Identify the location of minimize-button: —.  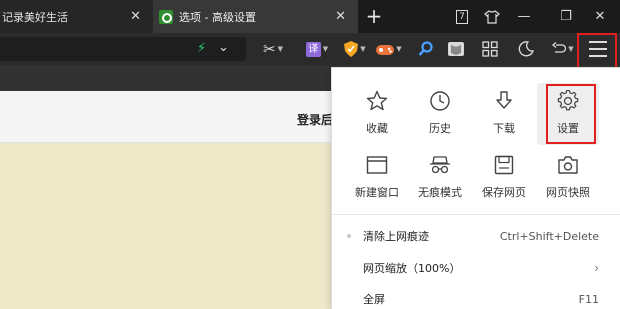
(524, 16).